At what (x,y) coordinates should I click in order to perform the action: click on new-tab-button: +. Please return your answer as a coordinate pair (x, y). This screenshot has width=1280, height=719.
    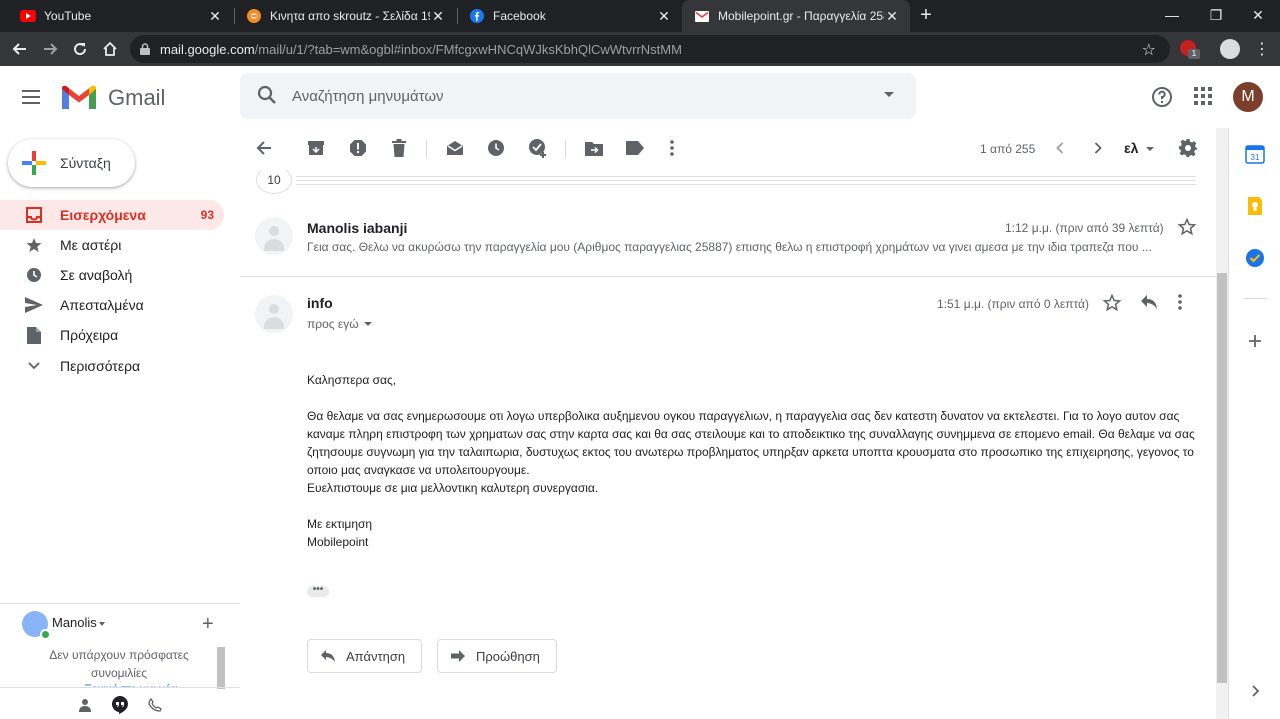
    Looking at the image, I should click on (926, 15).